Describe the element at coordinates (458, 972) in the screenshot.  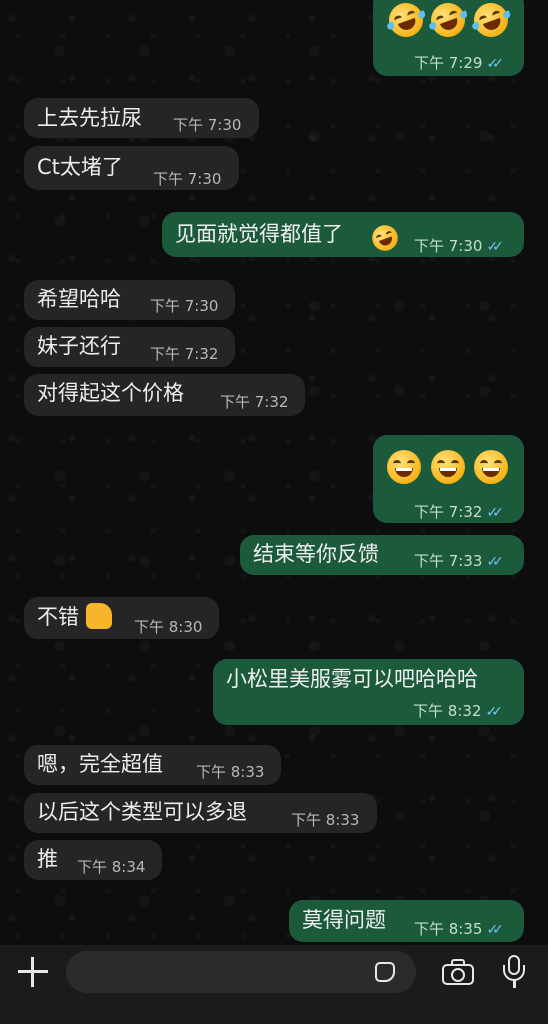
I see `camera-icon` at that location.